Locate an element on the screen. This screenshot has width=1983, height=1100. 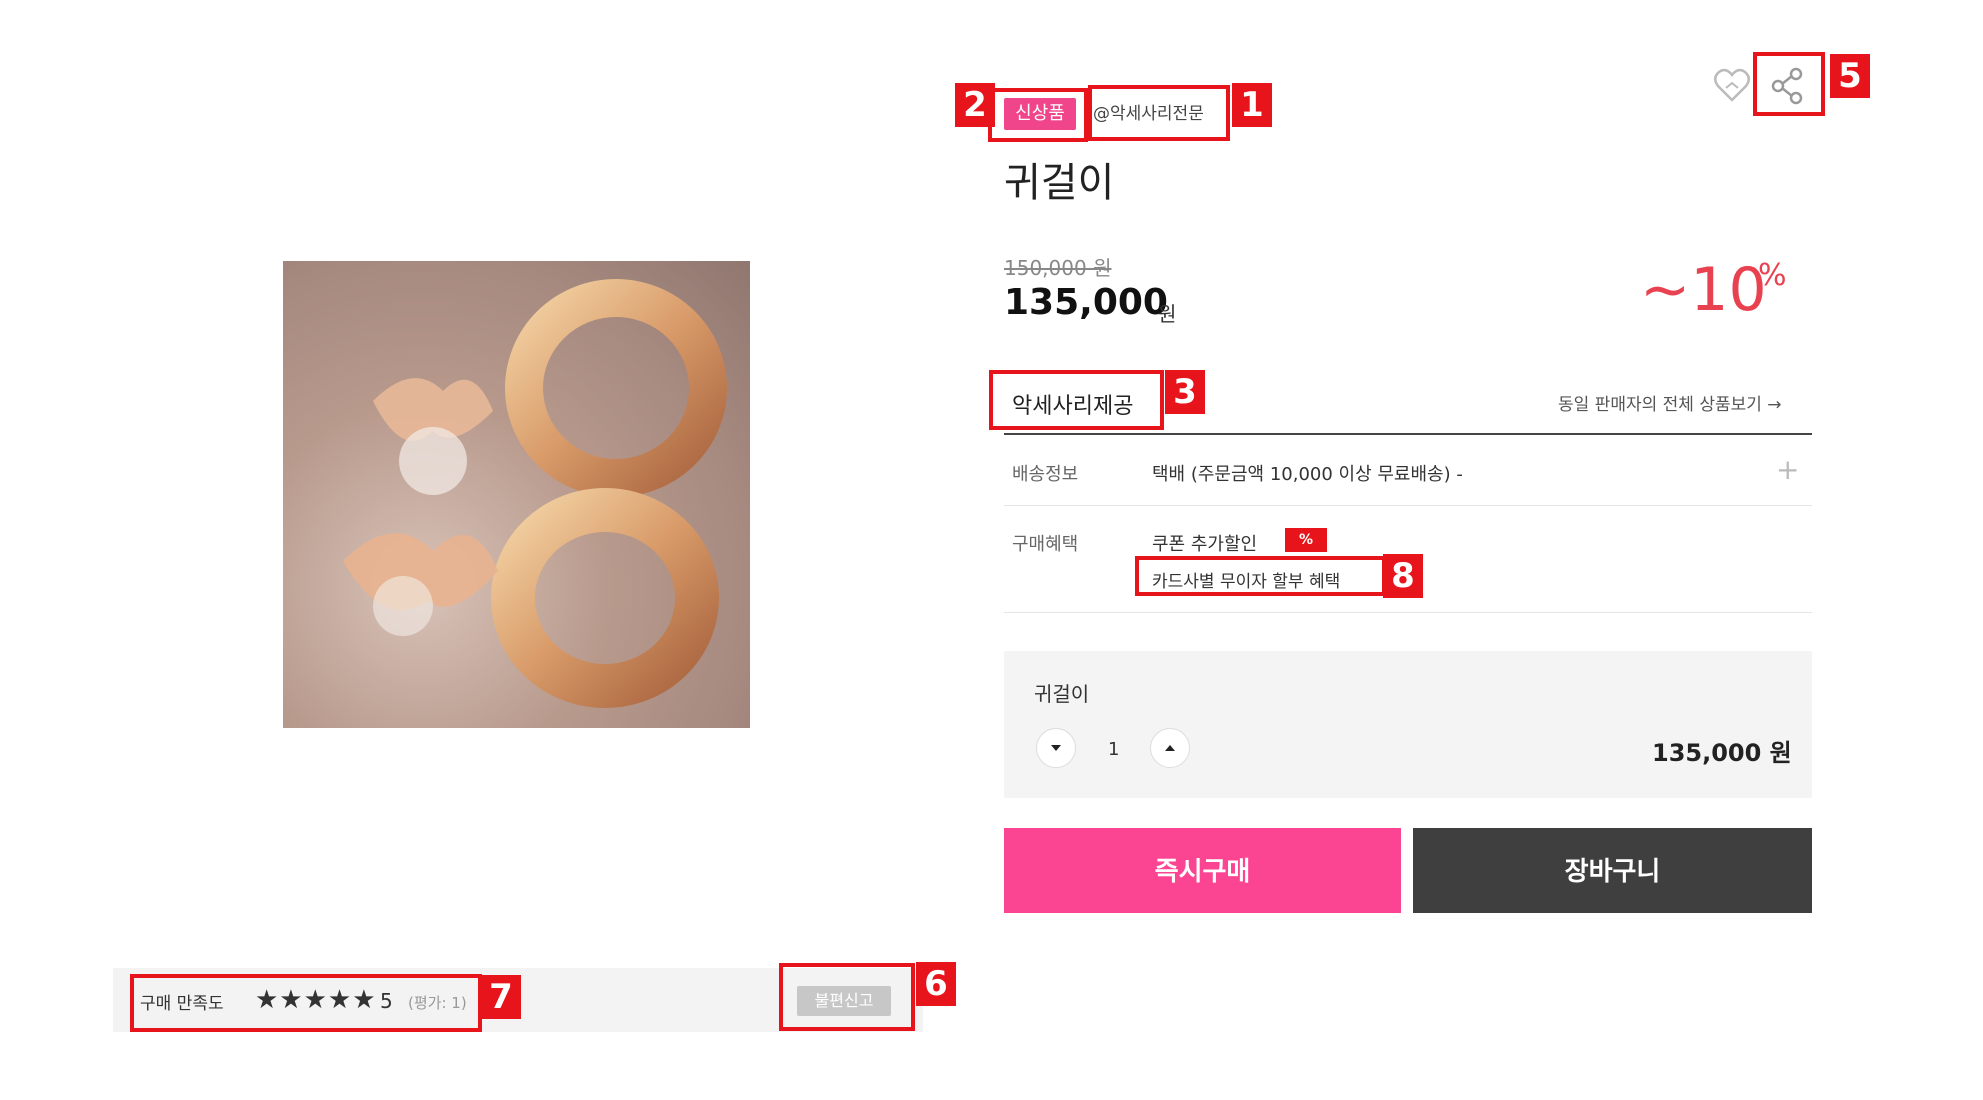
quantity-value: 1 is located at coordinates (1113, 749).